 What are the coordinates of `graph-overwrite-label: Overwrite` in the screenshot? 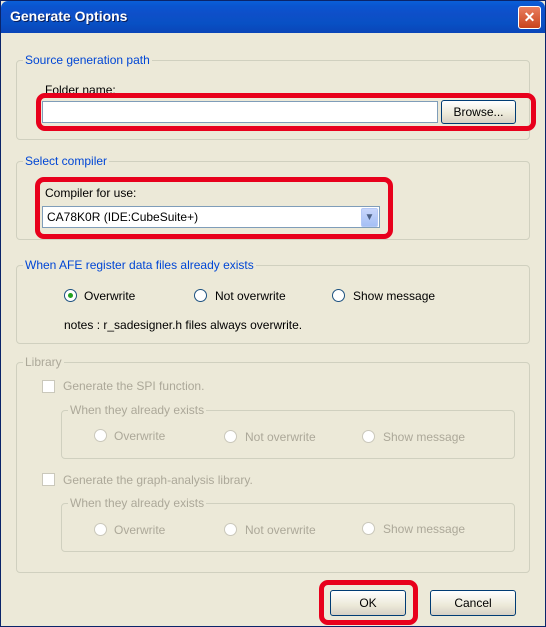 It's located at (139, 530).